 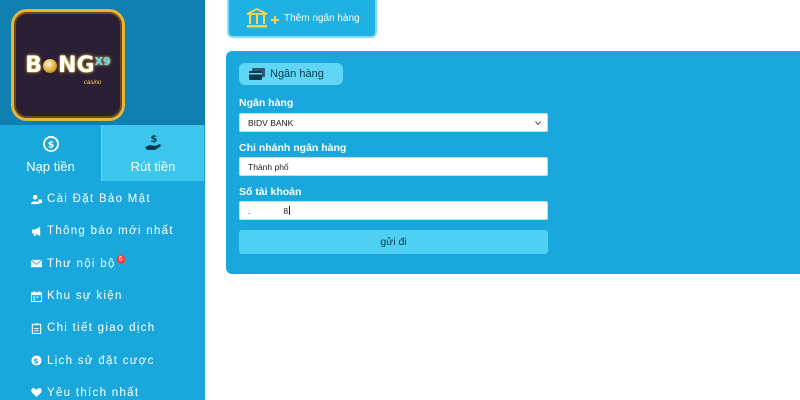 I want to click on menu-item-events: Khu sự kiện, so click(x=102, y=296).